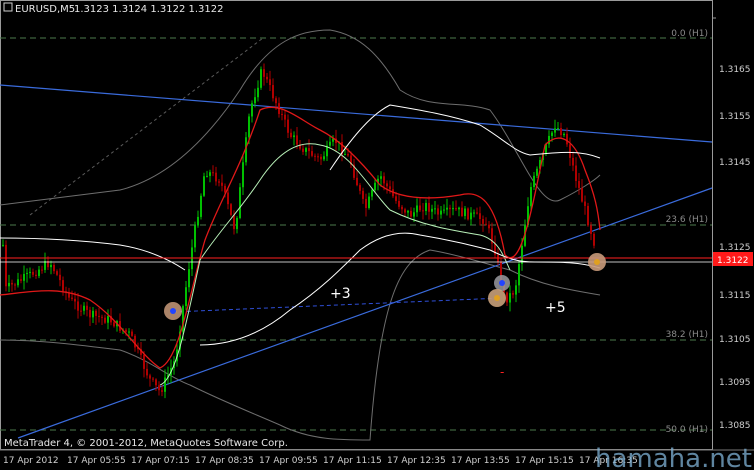 The image size is (754, 470). I want to click on stop-marker-label: -, so click(502, 372).